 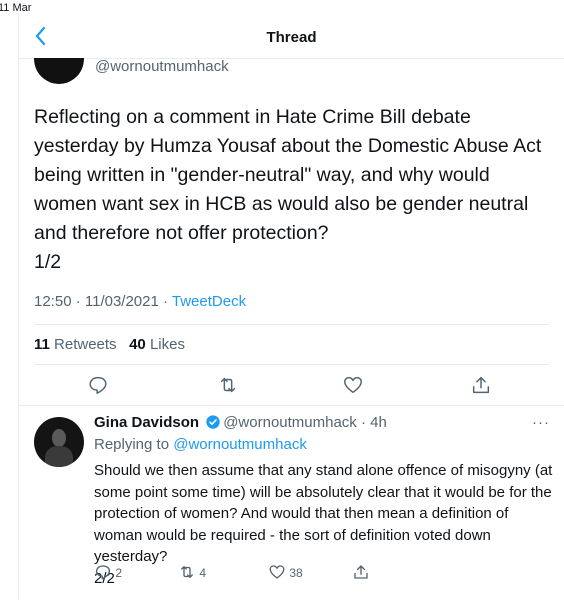 What do you see at coordinates (162, 66) in the screenshot?
I see `author-handle: @wornoutmumhack` at bounding box center [162, 66].